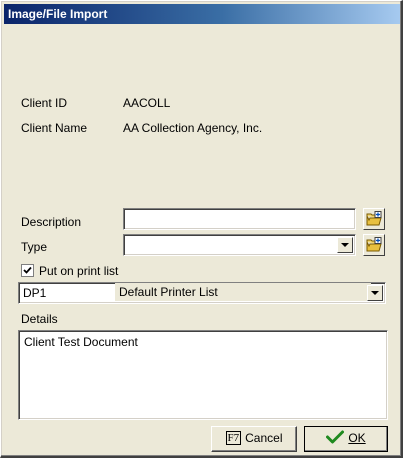 Image resolution: width=403 pixels, height=458 pixels. I want to click on type-dropdown-arrow, so click(345, 245).